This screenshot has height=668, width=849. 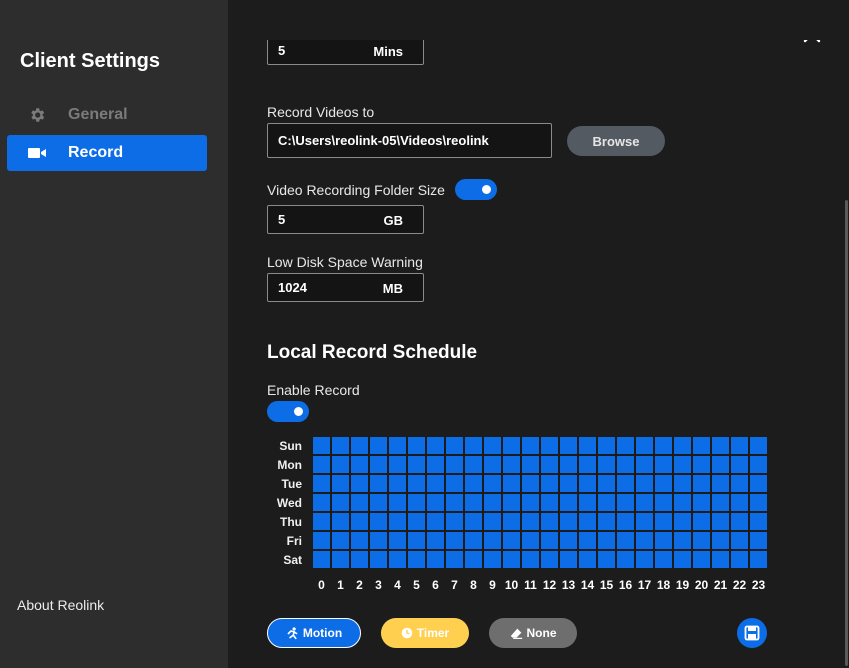 I want to click on sidebar-item-record: Record, so click(x=107, y=153).